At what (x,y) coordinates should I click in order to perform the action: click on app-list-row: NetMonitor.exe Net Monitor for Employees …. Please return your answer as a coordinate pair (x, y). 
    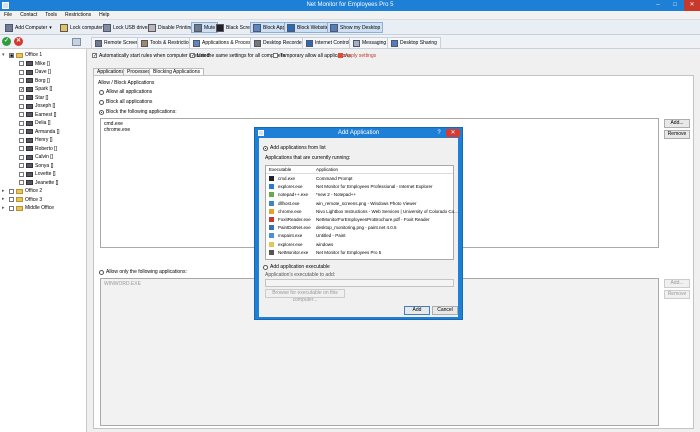
    Looking at the image, I should click on (323, 252).